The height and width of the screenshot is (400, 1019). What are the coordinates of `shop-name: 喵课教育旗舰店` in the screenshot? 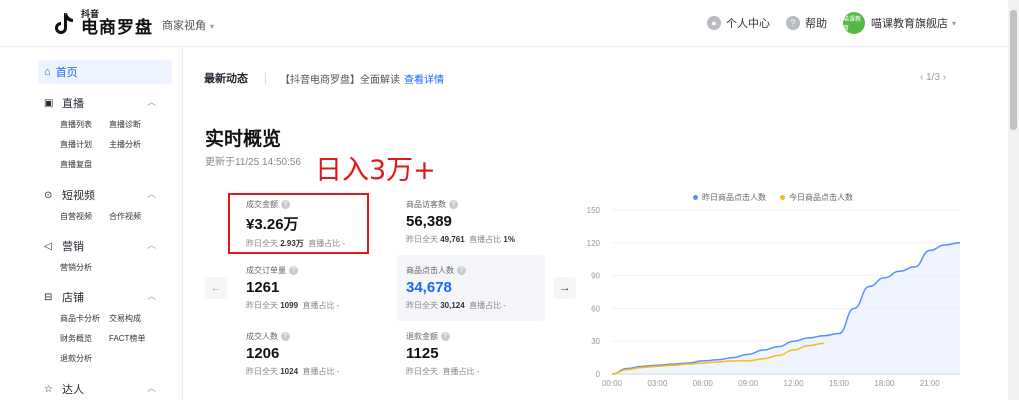 It's located at (909, 24).